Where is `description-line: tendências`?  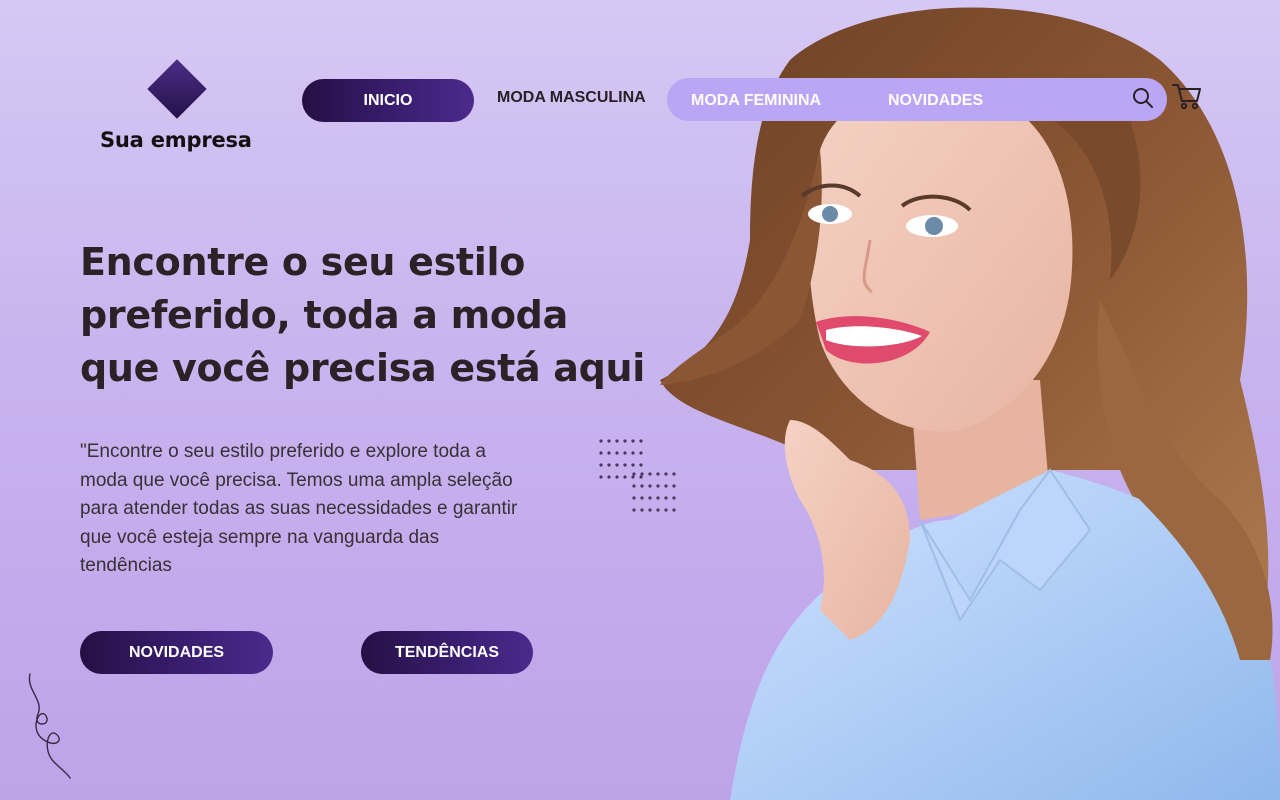 description-line: tendências is located at coordinates (126, 565).